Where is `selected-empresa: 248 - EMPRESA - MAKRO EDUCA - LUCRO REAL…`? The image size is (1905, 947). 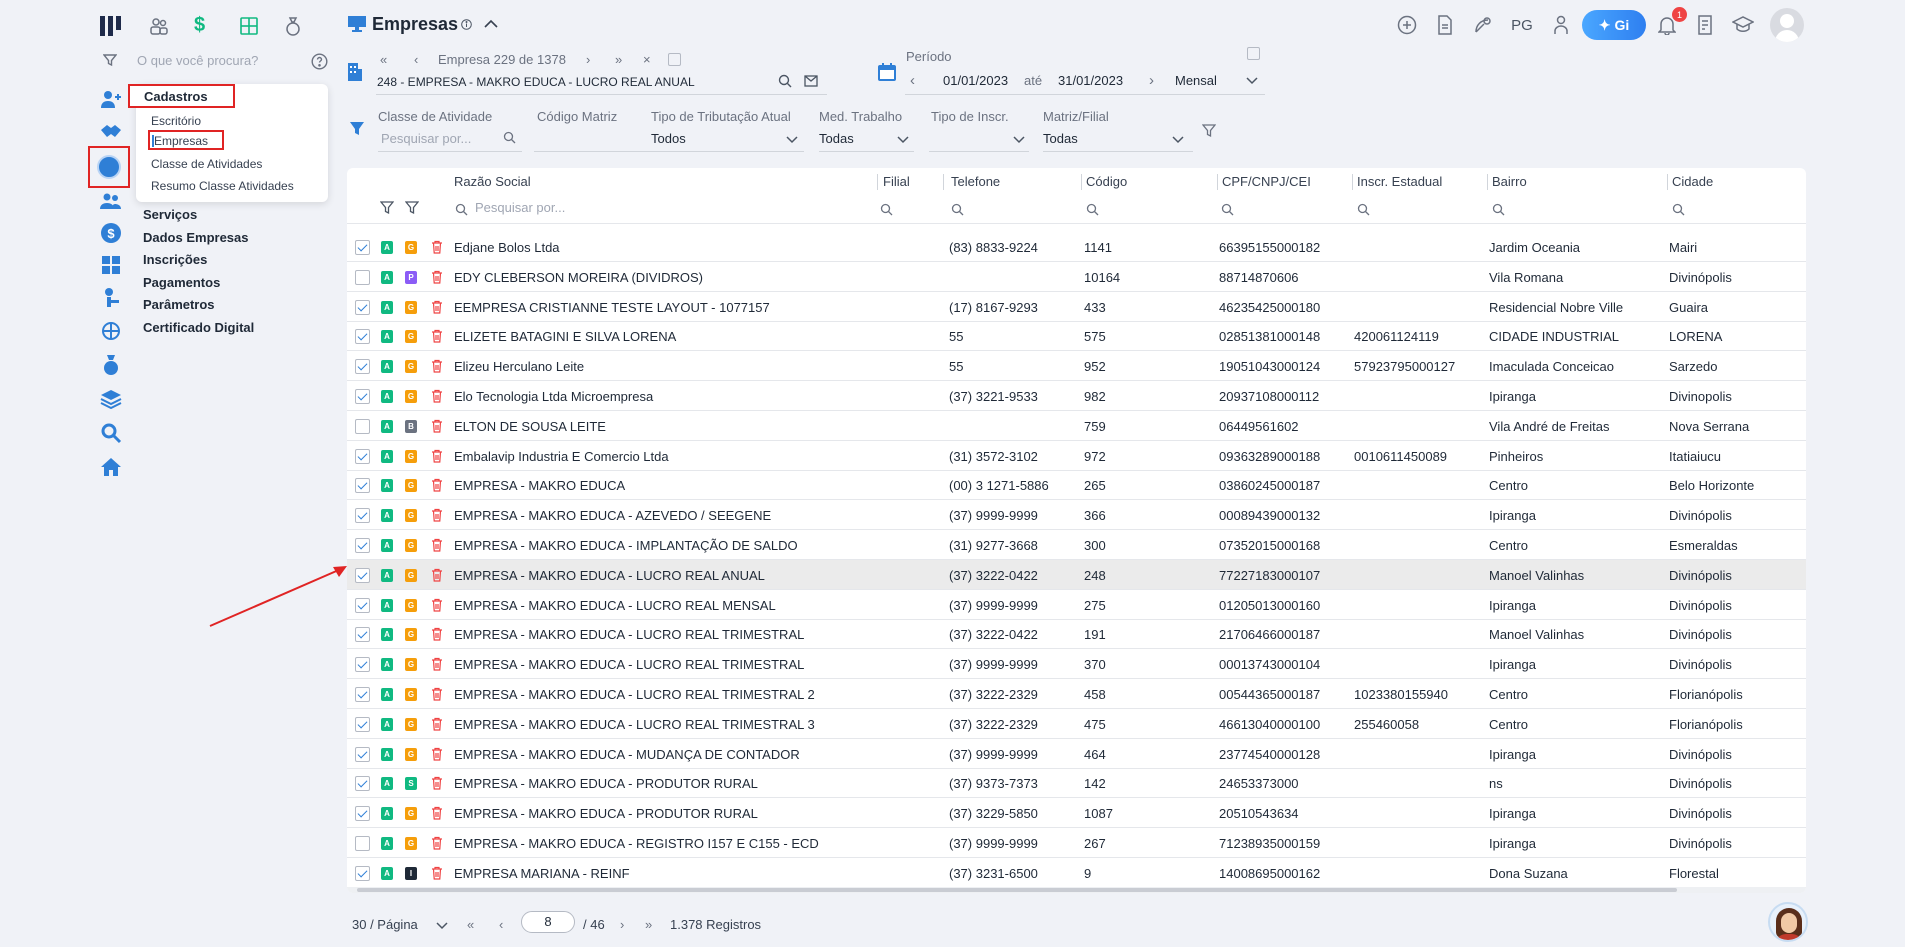
selected-empresa: 248 - EMPRESA - MAKRO EDUCA - LUCRO REAL… is located at coordinates (536, 82).